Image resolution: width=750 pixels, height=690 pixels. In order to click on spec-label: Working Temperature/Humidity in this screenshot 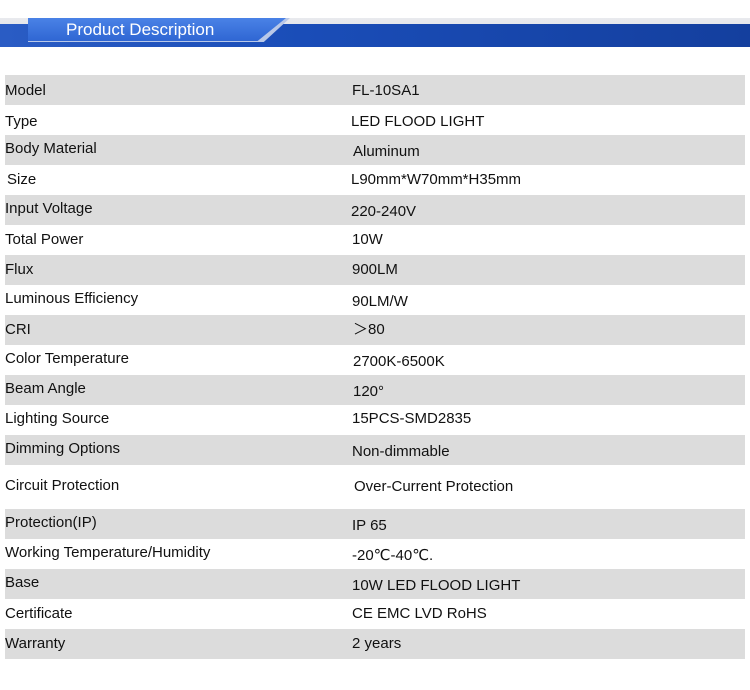, I will do `click(108, 552)`.